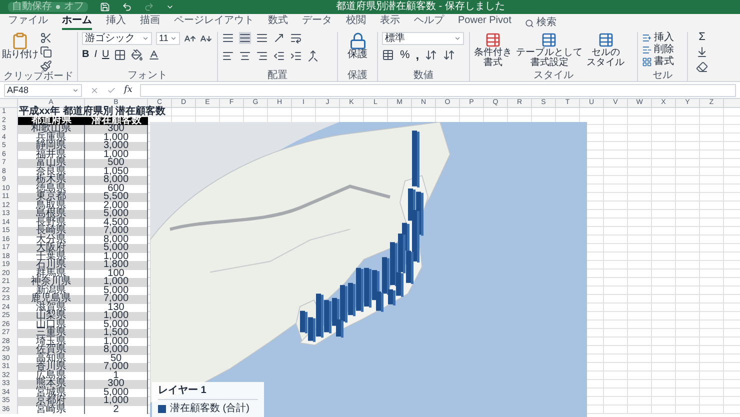  I want to click on undo-icon, so click(127, 7).